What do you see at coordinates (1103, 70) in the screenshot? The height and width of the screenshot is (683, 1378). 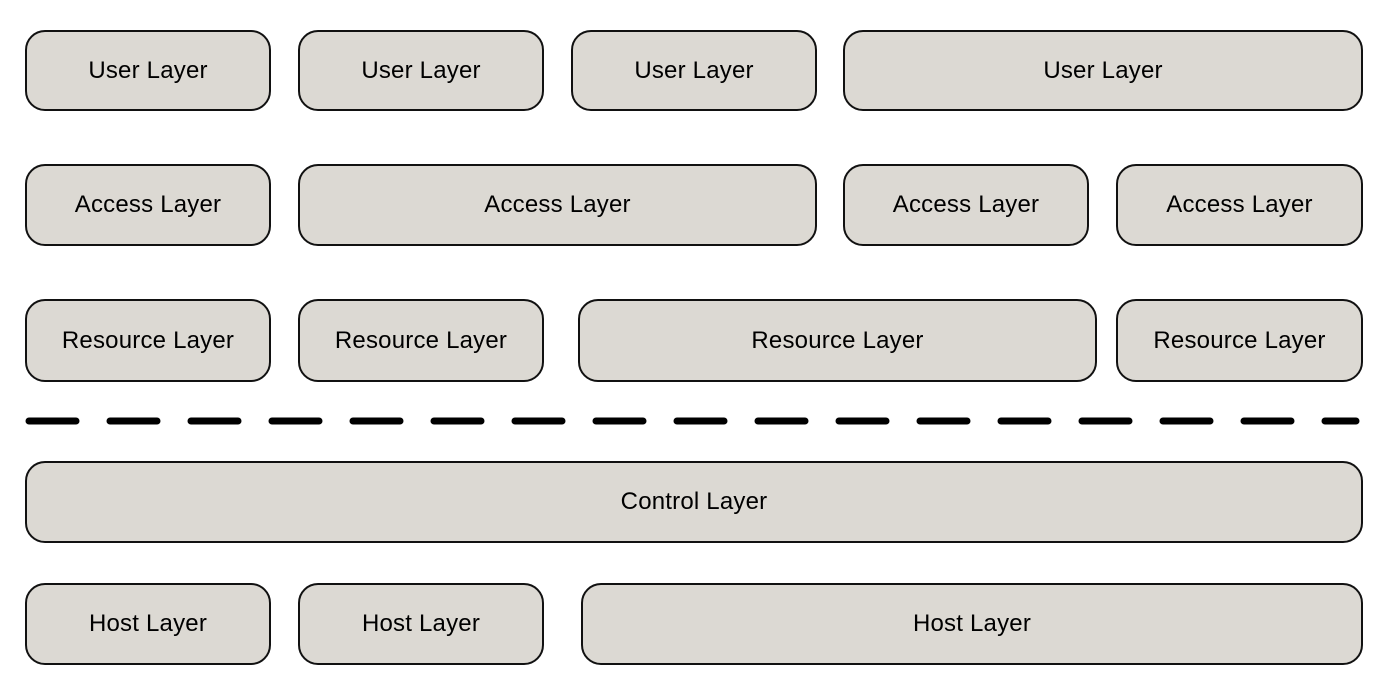 I see `user-layer-box-4: User Layer` at bounding box center [1103, 70].